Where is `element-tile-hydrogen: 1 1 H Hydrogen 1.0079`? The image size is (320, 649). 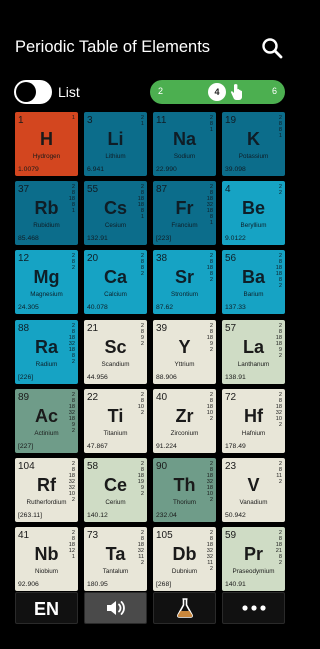 element-tile-hydrogen: 1 1 H Hydrogen 1.0079 is located at coordinates (46, 144).